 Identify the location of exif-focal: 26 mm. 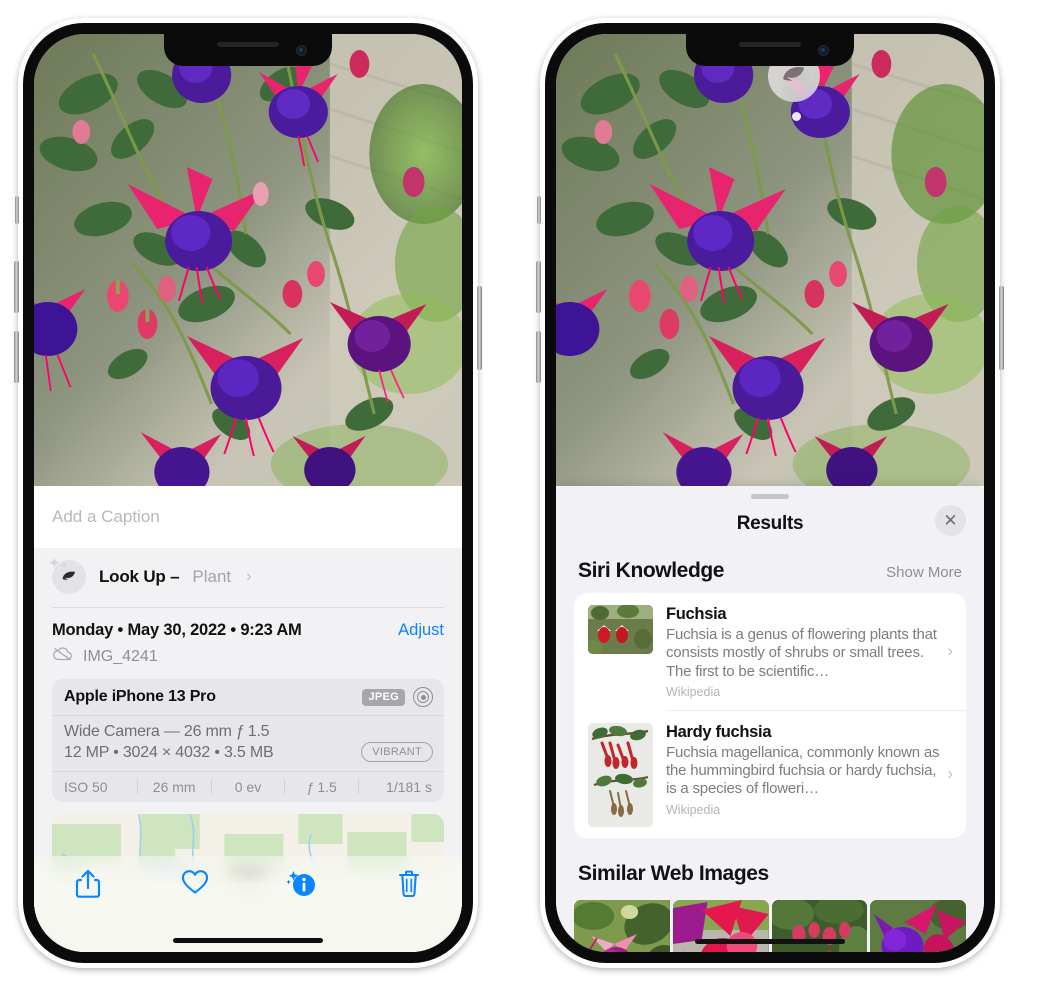
(174, 787).